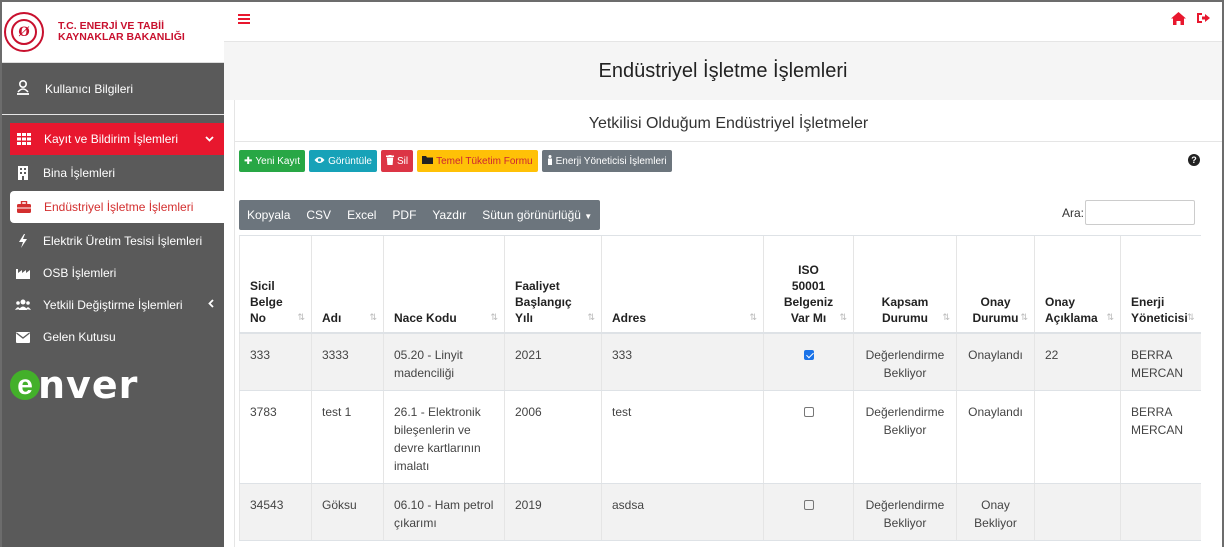  What do you see at coordinates (444, 361) in the screenshot?
I see `cell-nace: 05.20 - Linyit madenciliği` at bounding box center [444, 361].